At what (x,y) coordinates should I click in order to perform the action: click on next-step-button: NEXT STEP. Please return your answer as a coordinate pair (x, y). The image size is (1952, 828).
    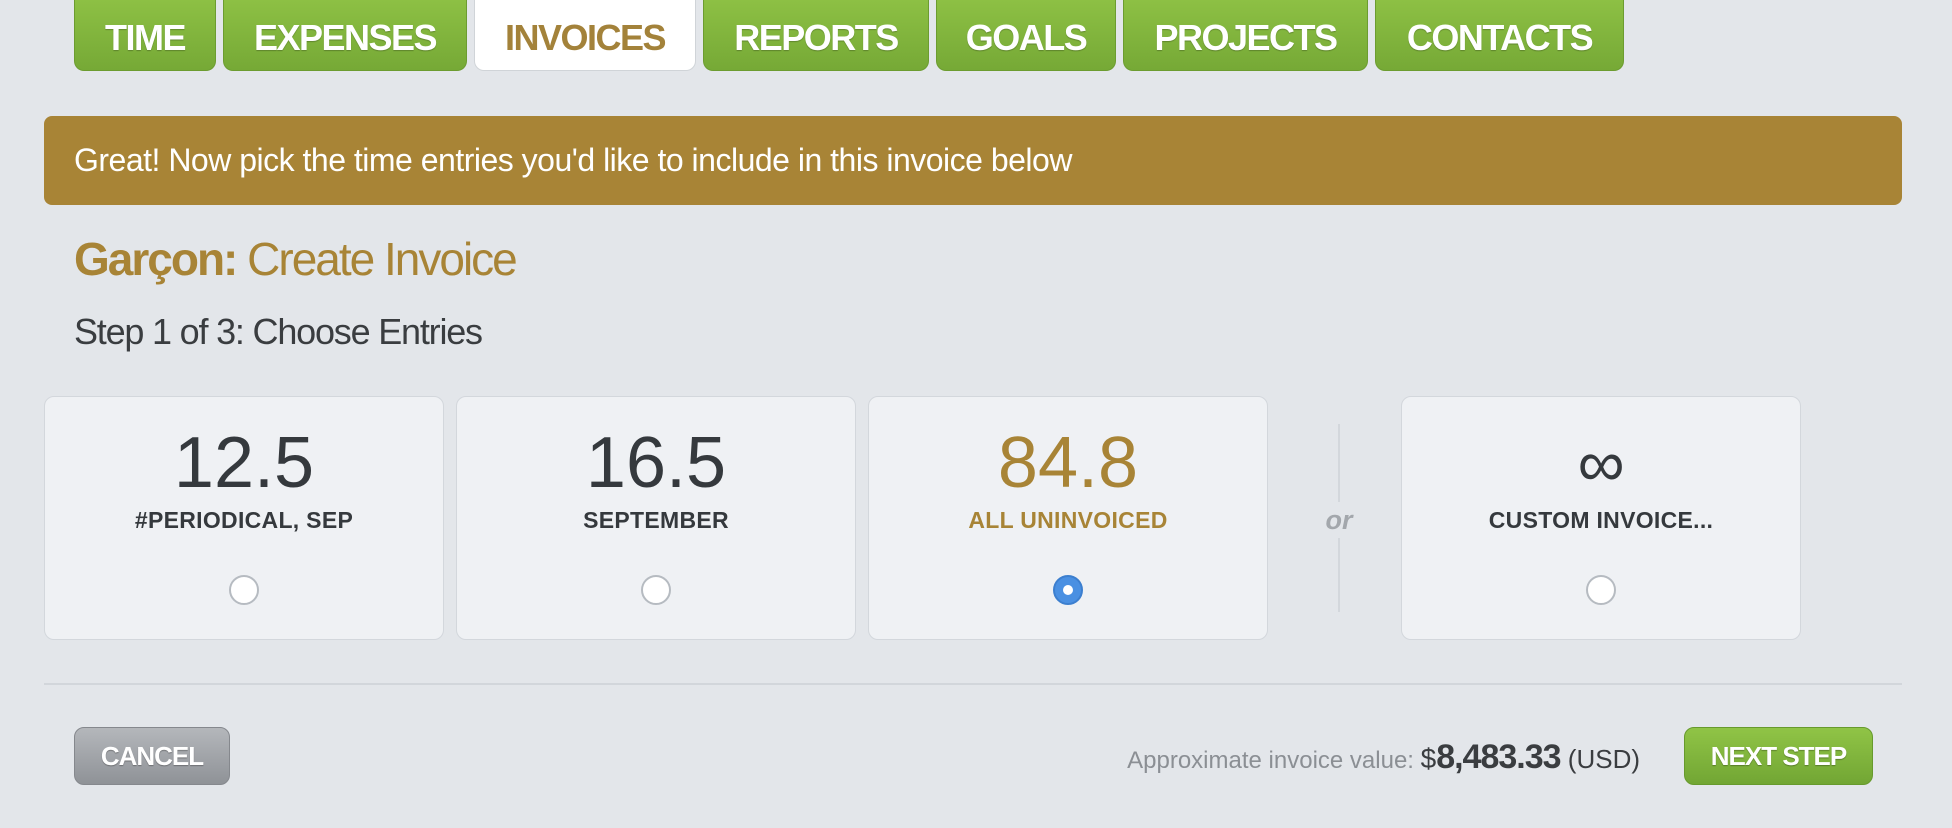
    Looking at the image, I should click on (1778, 756).